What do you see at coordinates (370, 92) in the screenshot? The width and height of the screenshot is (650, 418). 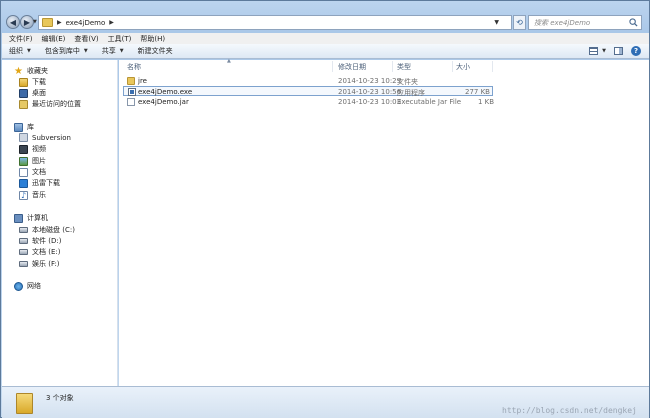 I see `file-modified: 2014-10-23 10:56` at bounding box center [370, 92].